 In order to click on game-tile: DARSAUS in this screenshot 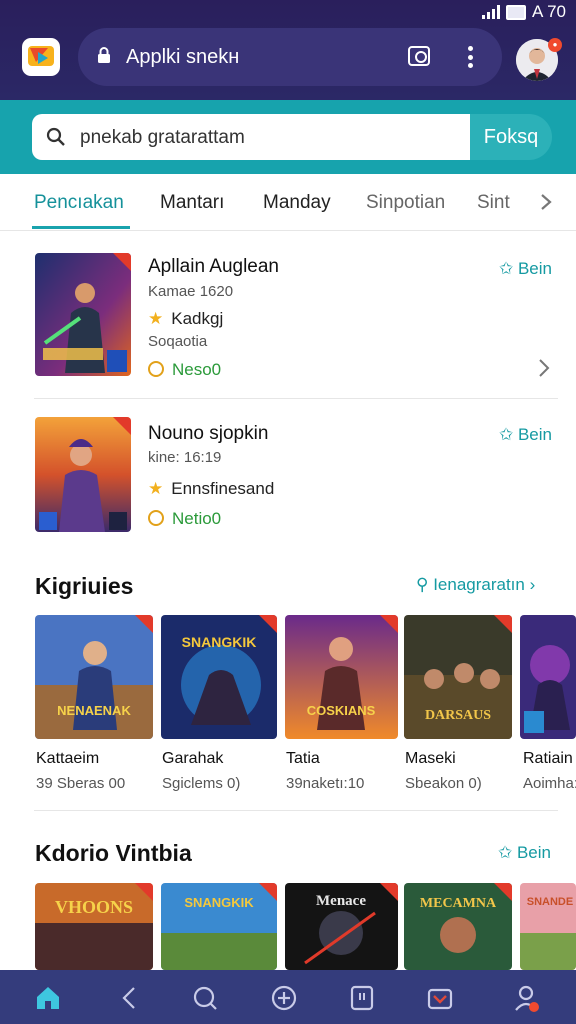, I will do `click(458, 677)`.